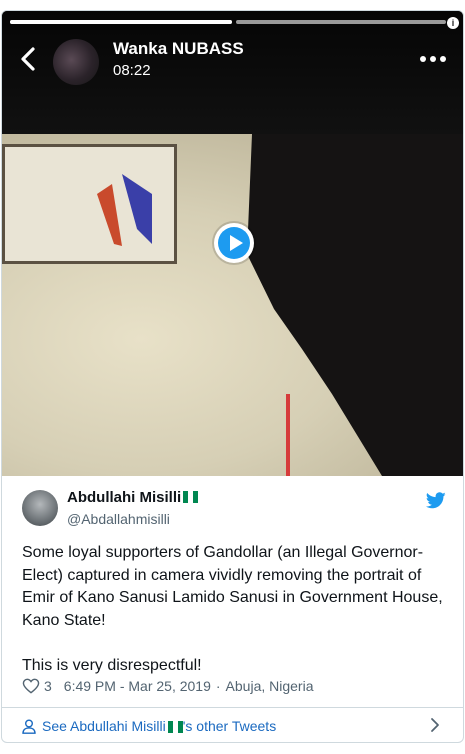 The image size is (465, 754). What do you see at coordinates (132, 70) in the screenshot?
I see `story-time: 08:22` at bounding box center [132, 70].